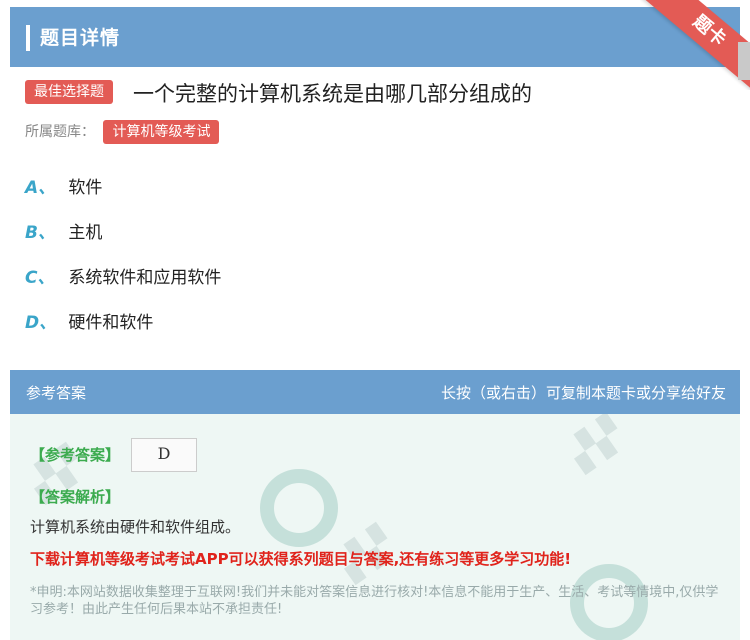 This screenshot has height=640, width=750. Describe the element at coordinates (375, 37) in the screenshot. I see `header-bar: 题目详情` at that location.